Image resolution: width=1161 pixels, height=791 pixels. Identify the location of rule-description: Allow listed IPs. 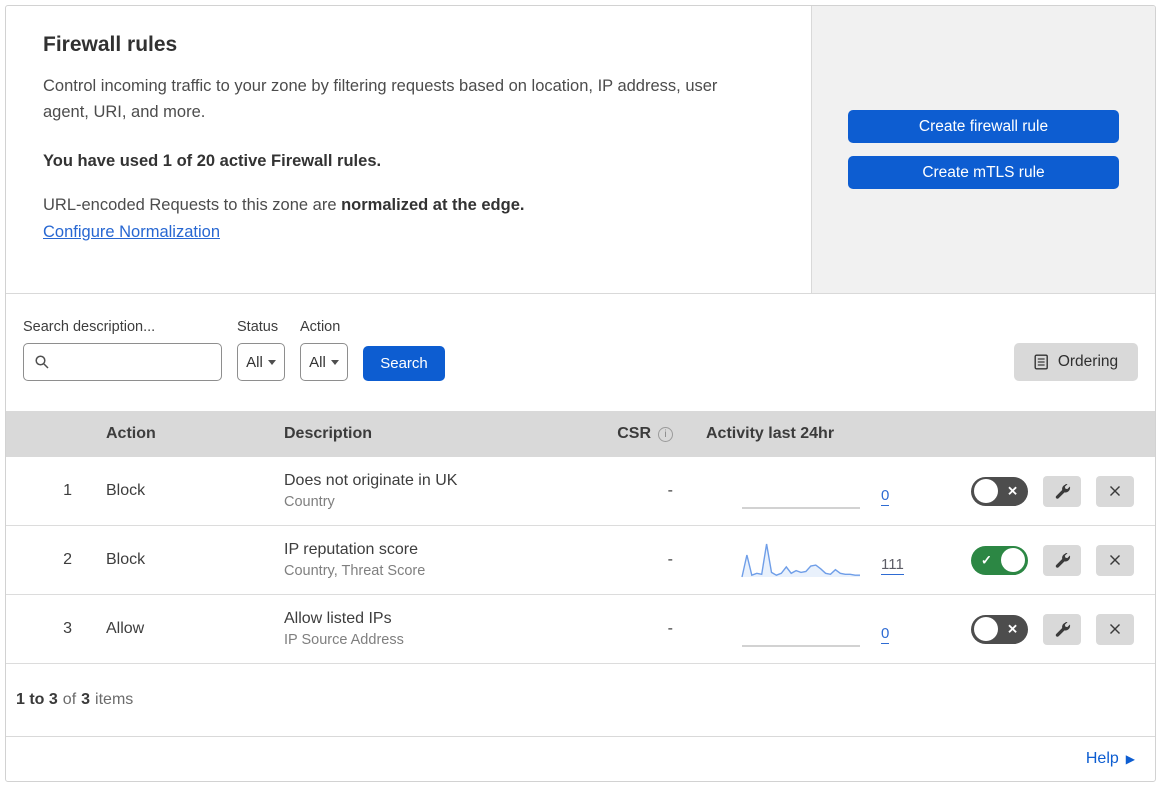
(338, 618).